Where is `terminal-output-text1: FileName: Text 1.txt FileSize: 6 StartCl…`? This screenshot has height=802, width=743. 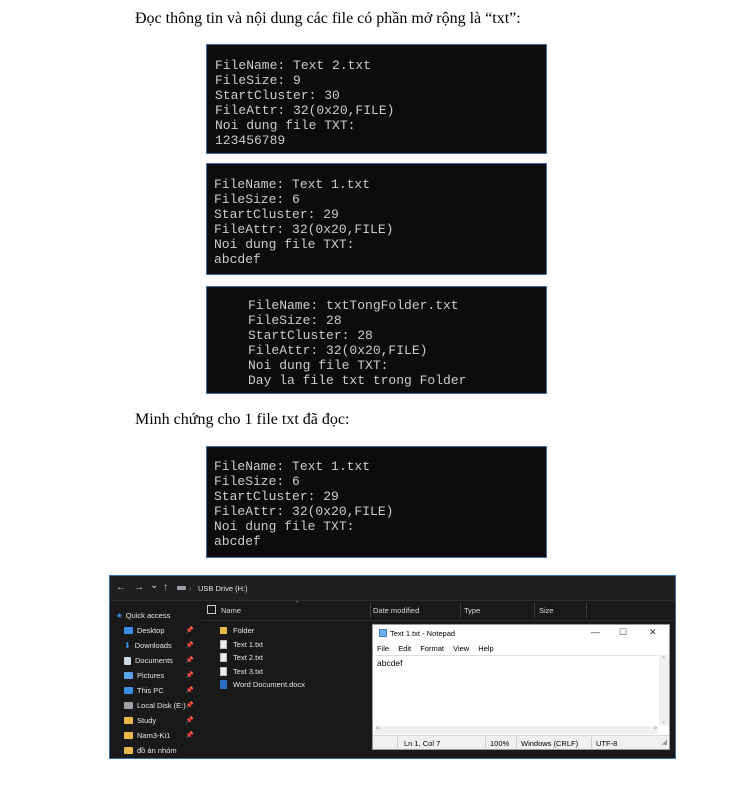
terminal-output-text1: FileName: Text 1.txt FileSize: 6 StartCl… is located at coordinates (376, 219).